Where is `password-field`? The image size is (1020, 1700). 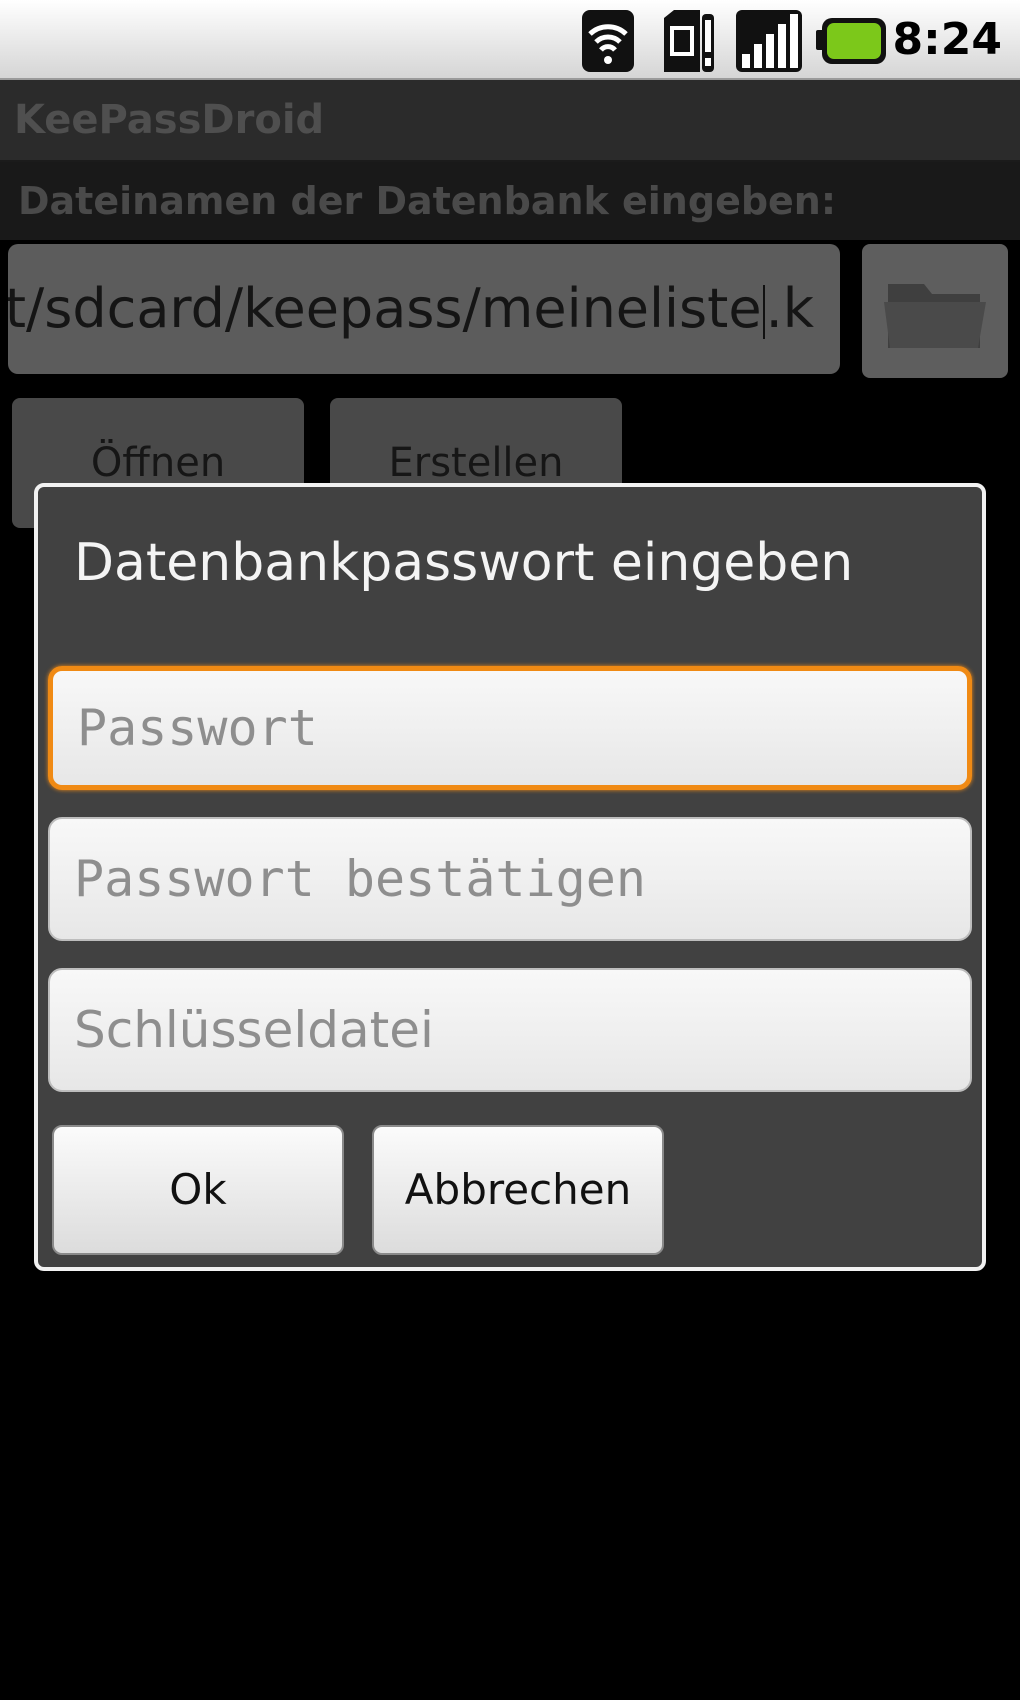 password-field is located at coordinates (510, 728).